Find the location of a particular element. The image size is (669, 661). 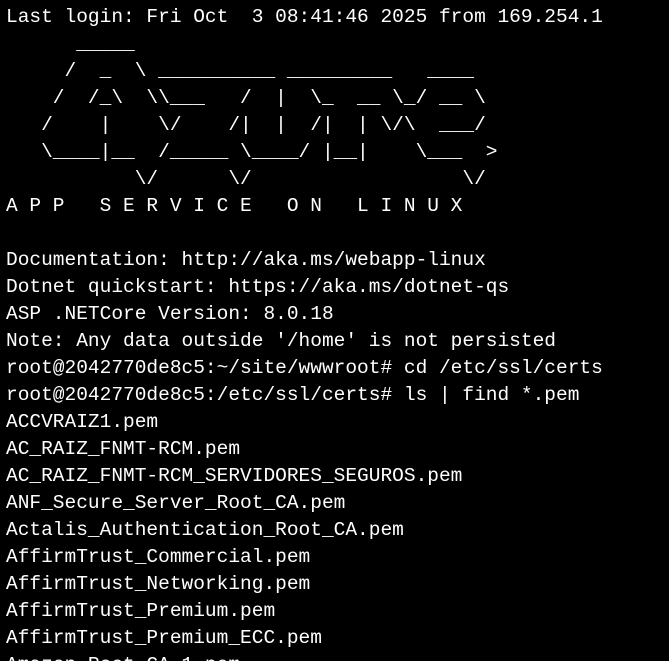

banner-subtitle: A P P S E R V I C E O N L I N U X is located at coordinates (234, 206).